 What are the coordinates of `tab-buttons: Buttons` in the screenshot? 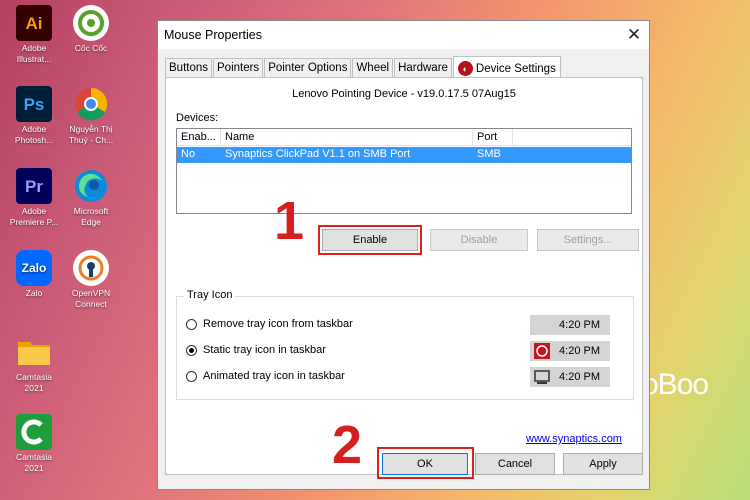 It's located at (188, 68).